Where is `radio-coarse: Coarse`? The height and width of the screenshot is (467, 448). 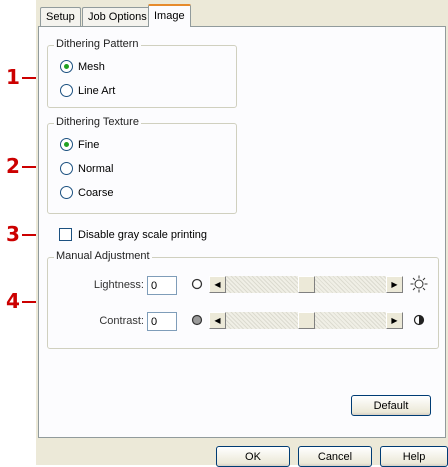
radio-coarse: Coarse is located at coordinates (86, 192).